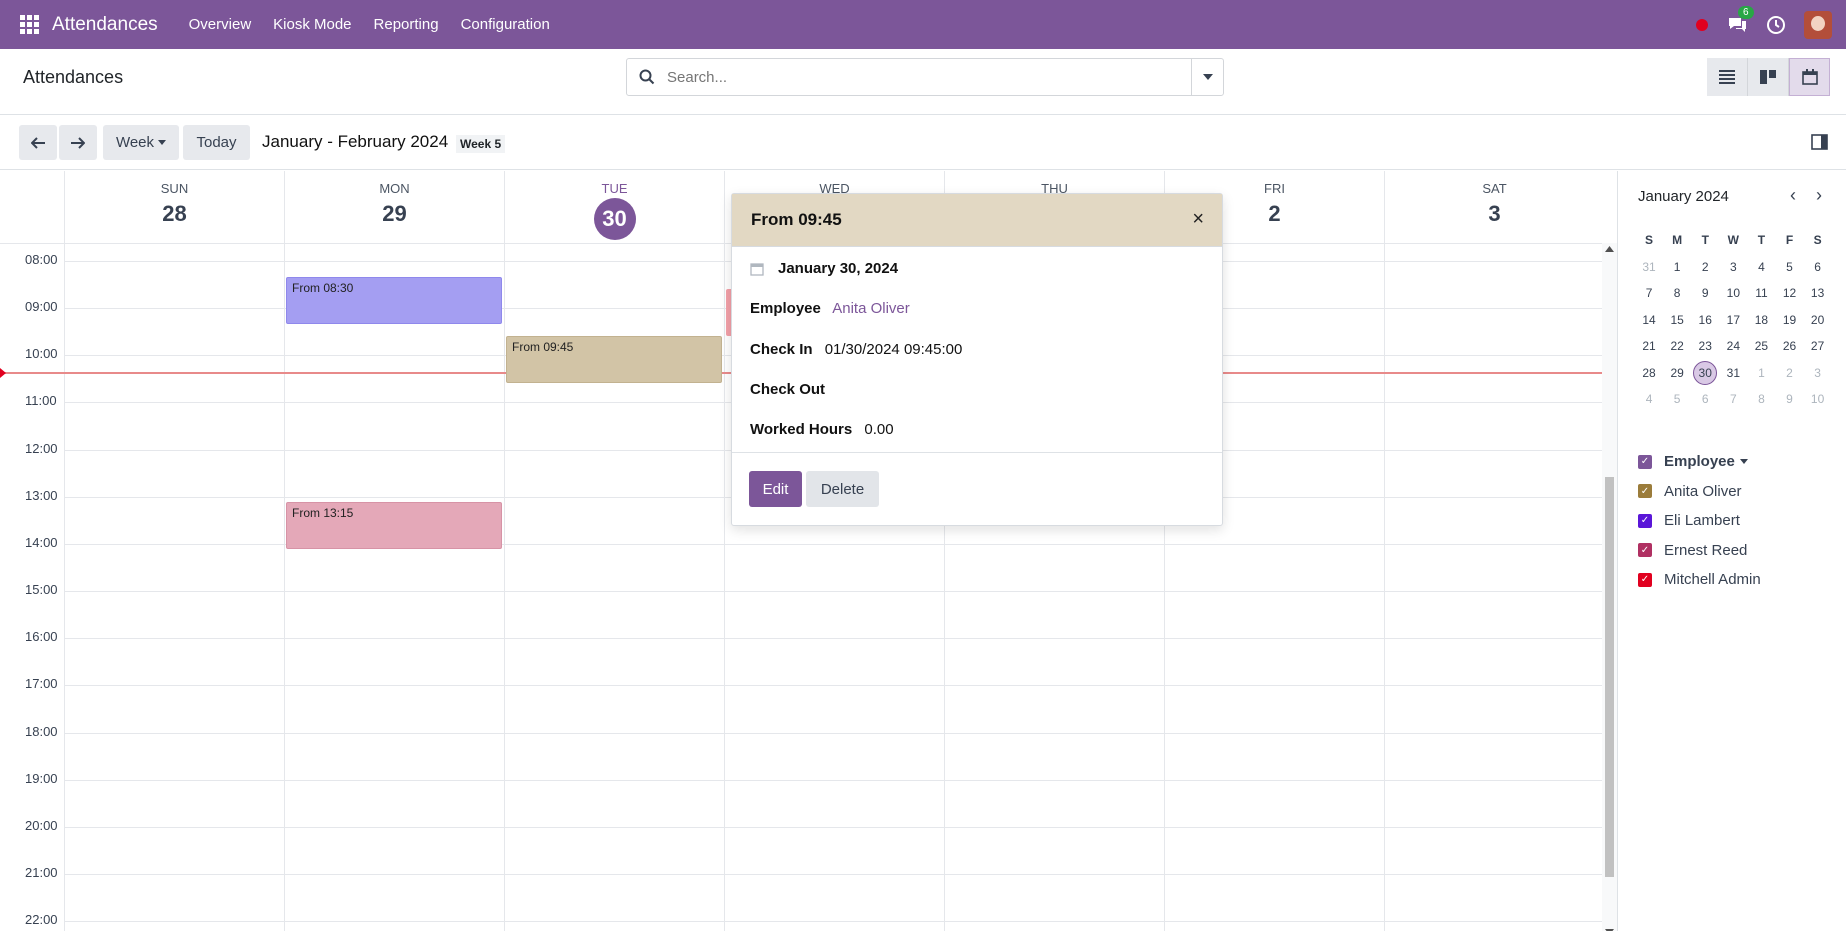 The image size is (1846, 931). Describe the element at coordinates (830, 308) in the screenshot. I see `popover-employee-row: Employee Anita Oliver` at that location.